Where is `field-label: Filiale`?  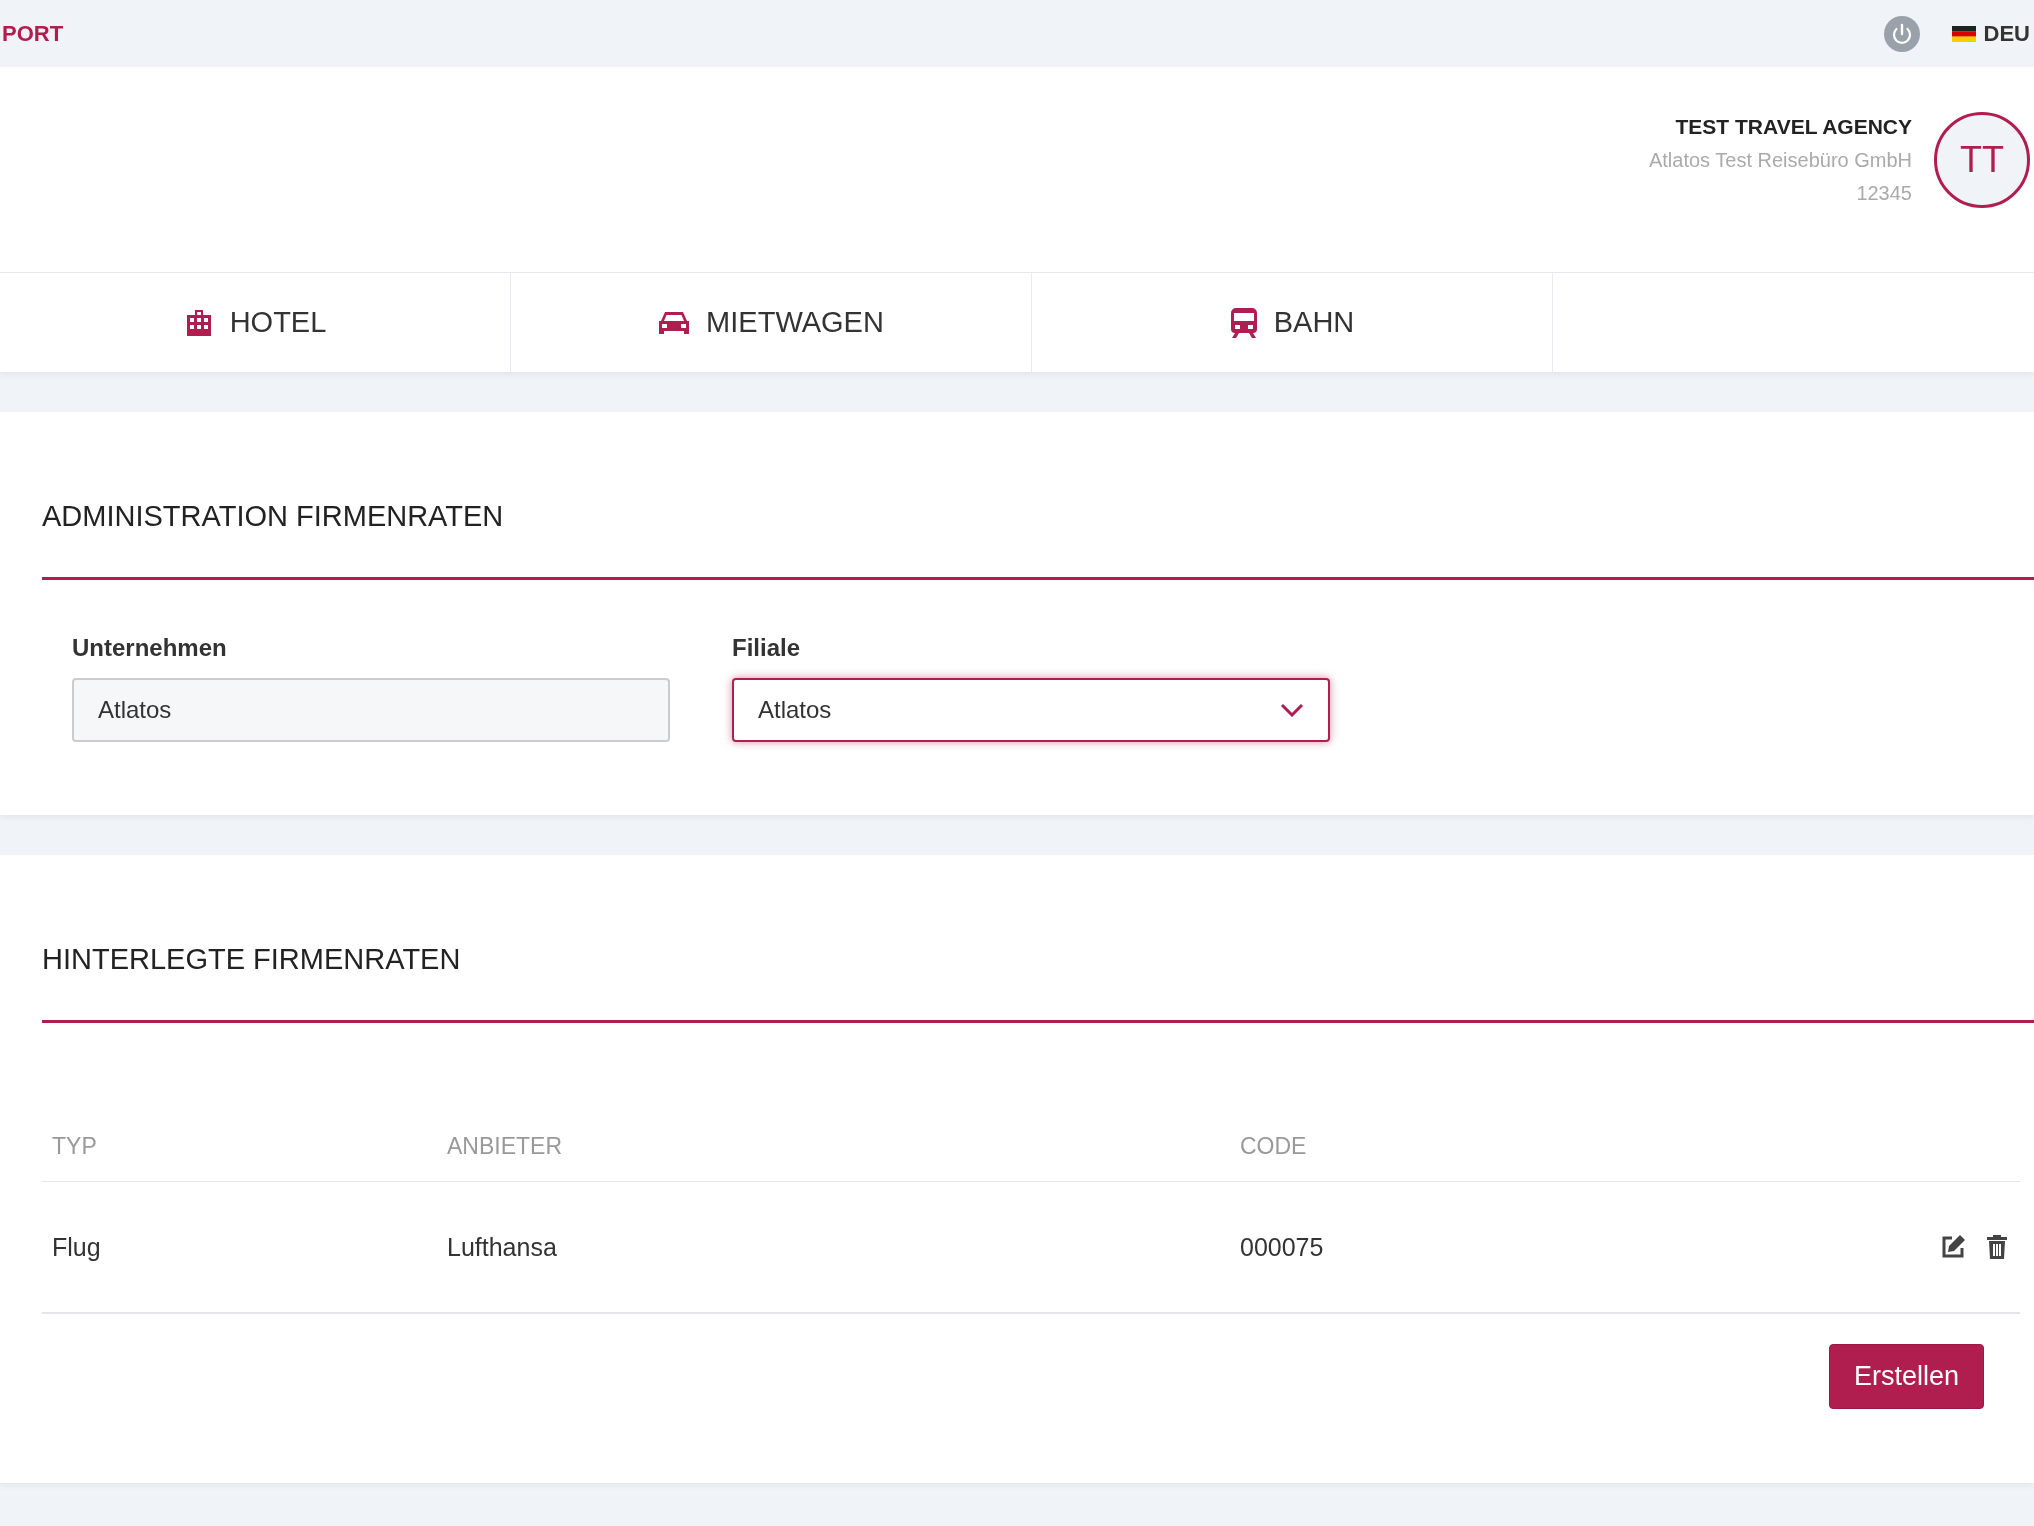
field-label: Filiale is located at coordinates (767, 648).